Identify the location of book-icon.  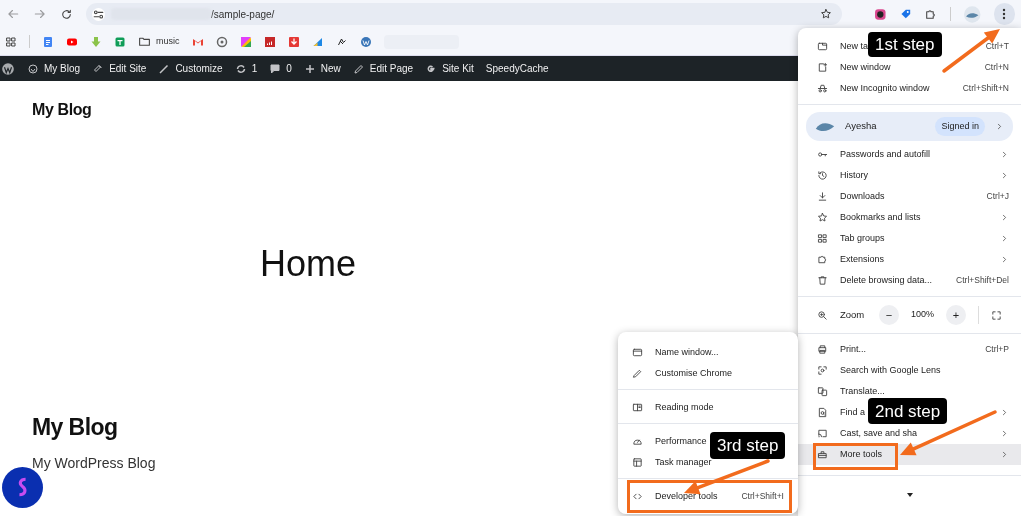
(637, 407).